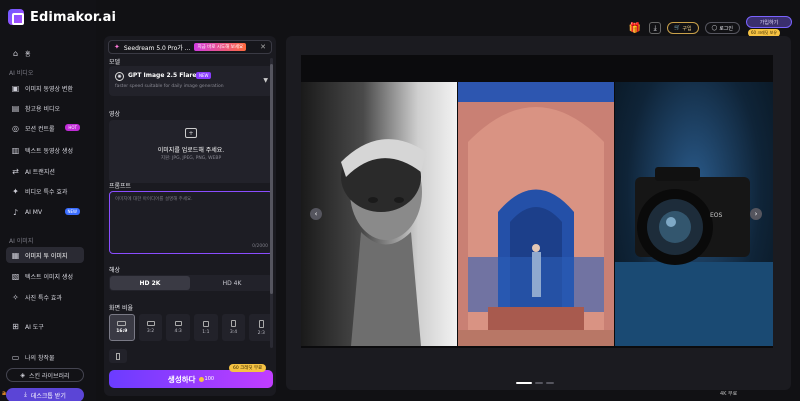 Image resolution: width=800 pixels, height=401 pixels. I want to click on carousel-dots, so click(535, 383).